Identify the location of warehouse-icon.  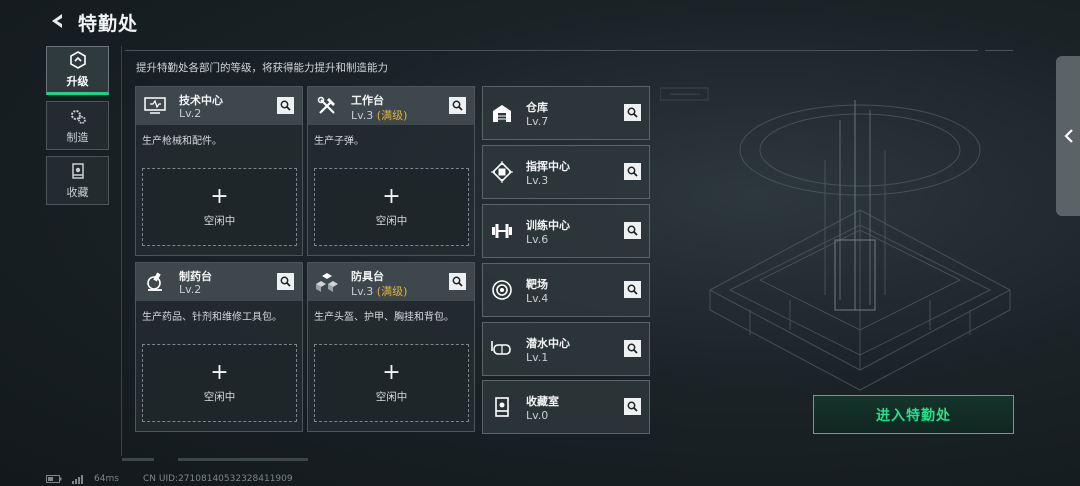
(502, 113).